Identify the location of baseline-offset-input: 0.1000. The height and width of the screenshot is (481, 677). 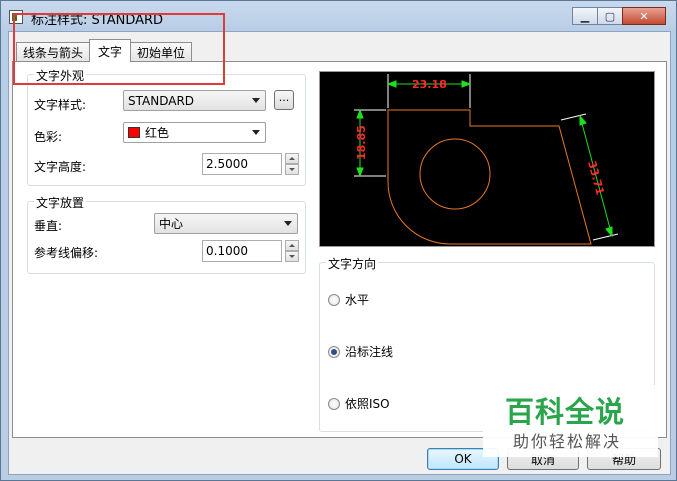
(242, 251).